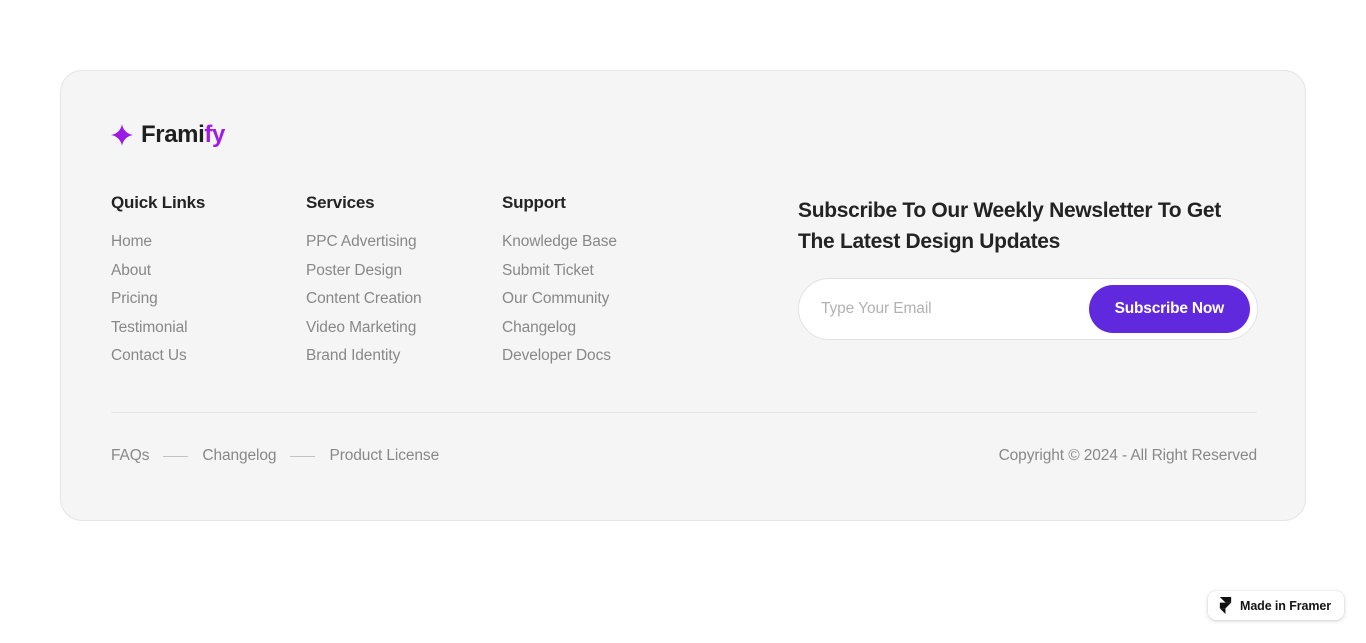 The width and height of the screenshot is (1366, 643). What do you see at coordinates (340, 202) in the screenshot?
I see `column-title-services: Services` at bounding box center [340, 202].